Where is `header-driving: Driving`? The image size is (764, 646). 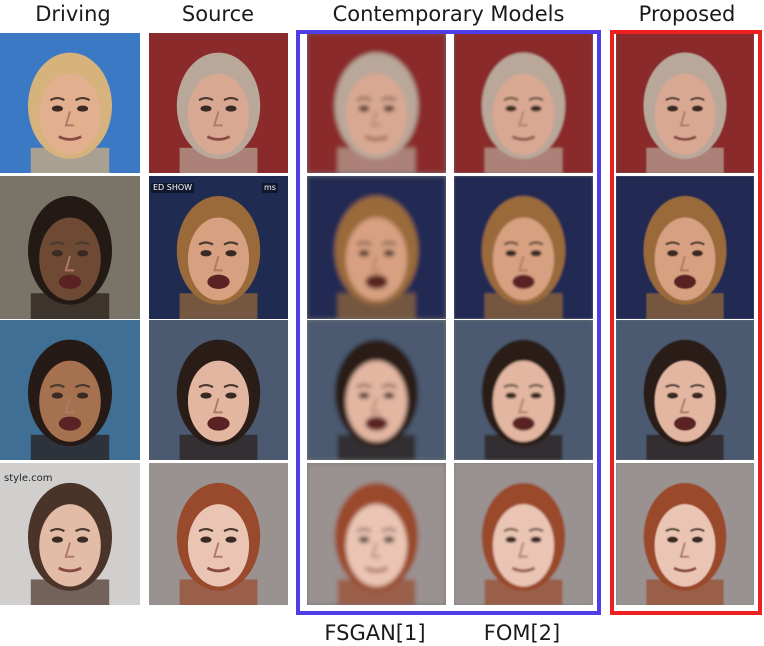
header-driving: Driving is located at coordinates (73, 14).